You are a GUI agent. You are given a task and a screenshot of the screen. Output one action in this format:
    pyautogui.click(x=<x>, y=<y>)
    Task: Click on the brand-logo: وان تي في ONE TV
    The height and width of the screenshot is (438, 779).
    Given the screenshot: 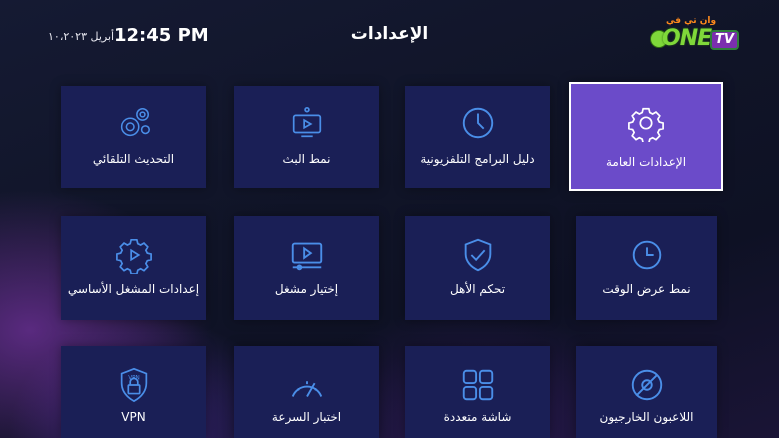 What is the action you would take?
    pyautogui.click(x=694, y=34)
    